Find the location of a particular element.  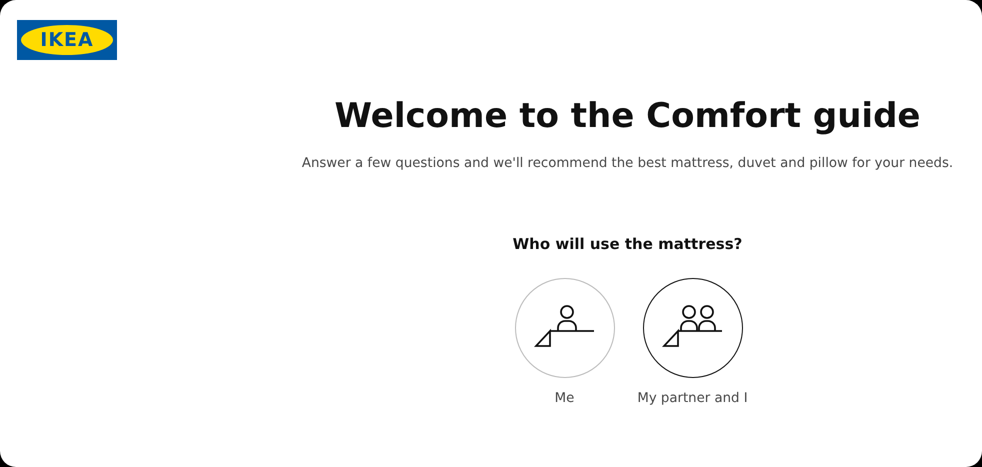

subtitle: Answer a few questions and we'll recommend the best mattress, duvet and pillow for your needs. is located at coordinates (628, 163).